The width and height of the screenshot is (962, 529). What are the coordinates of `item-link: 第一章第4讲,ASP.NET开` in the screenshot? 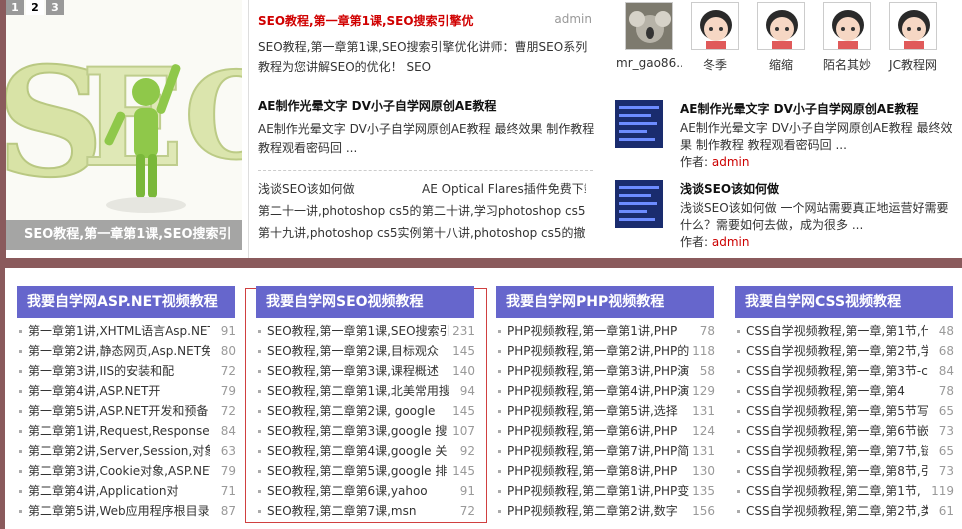 It's located at (119, 391).